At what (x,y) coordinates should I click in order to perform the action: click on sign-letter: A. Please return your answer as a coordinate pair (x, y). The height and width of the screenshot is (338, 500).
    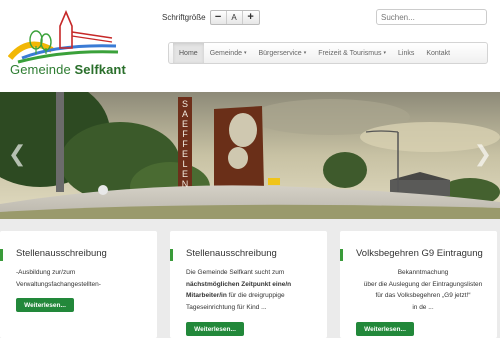
    Looking at the image, I should click on (185, 114).